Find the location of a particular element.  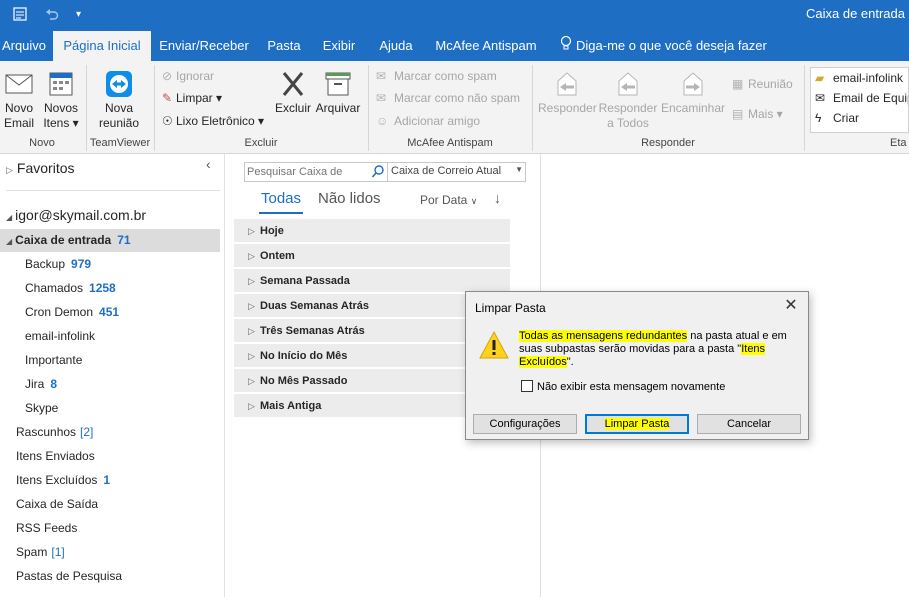

close-icon: ✕ is located at coordinates (791, 306).